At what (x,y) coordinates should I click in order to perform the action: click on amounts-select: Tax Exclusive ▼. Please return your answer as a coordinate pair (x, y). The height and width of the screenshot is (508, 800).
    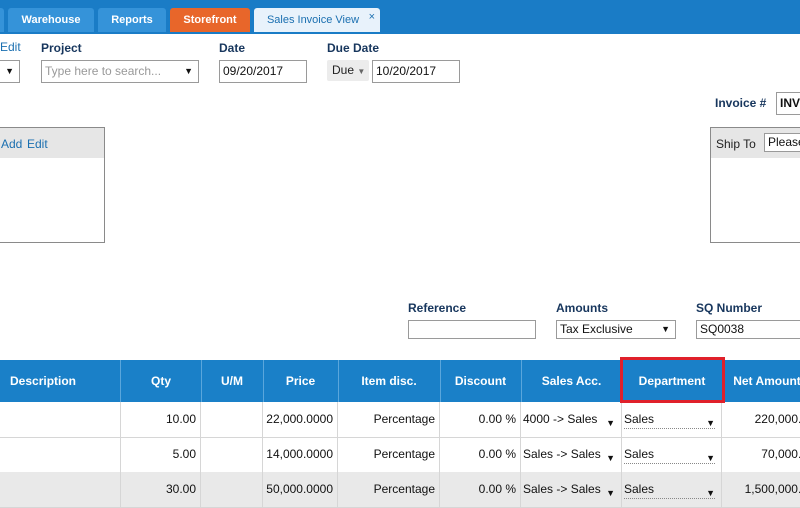
    Looking at the image, I should click on (616, 329).